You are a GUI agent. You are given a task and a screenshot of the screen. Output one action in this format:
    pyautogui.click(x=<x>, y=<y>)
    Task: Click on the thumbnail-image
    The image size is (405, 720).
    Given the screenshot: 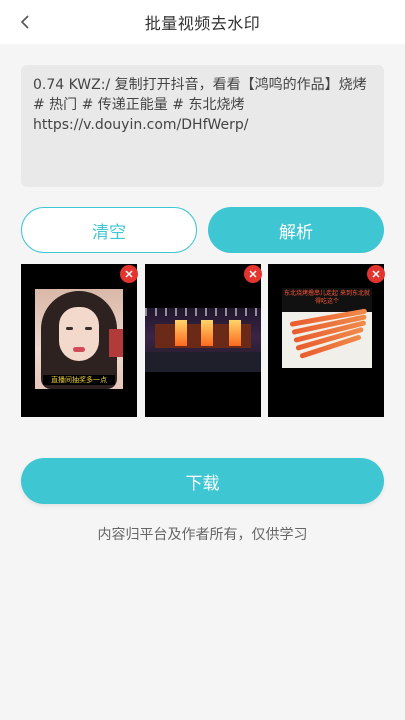 What is the action you would take?
    pyautogui.click(x=203, y=340)
    